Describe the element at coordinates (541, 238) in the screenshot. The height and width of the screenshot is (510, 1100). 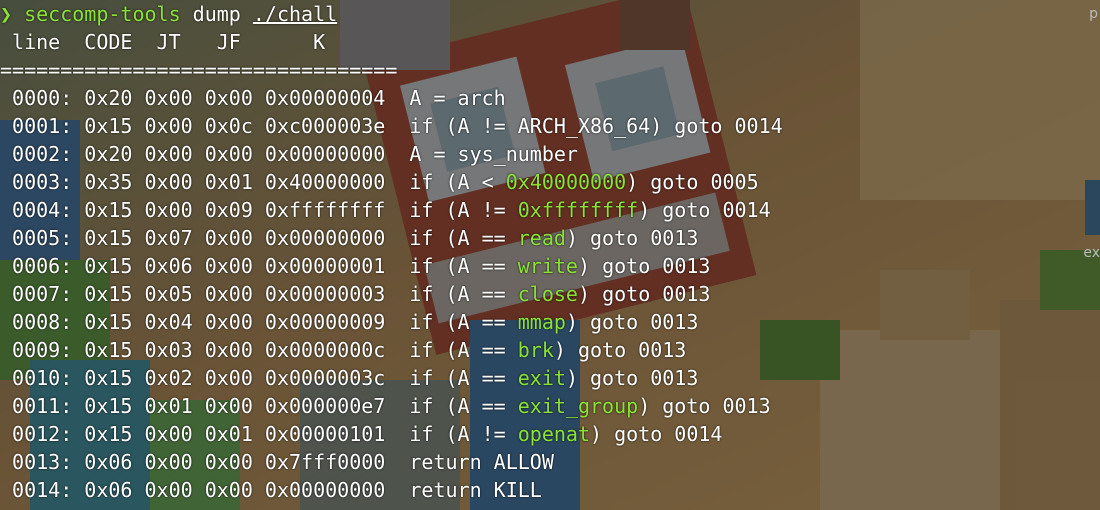
I see `syscall-highlight: read` at that location.